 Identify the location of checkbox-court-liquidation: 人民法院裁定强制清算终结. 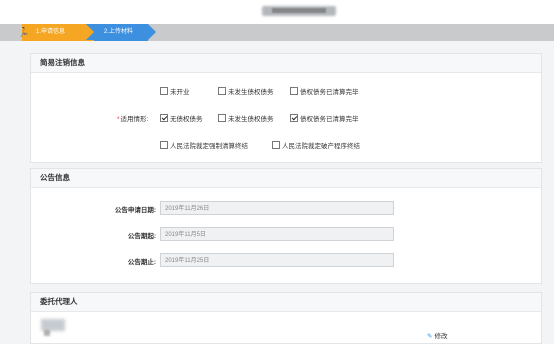
(204, 145).